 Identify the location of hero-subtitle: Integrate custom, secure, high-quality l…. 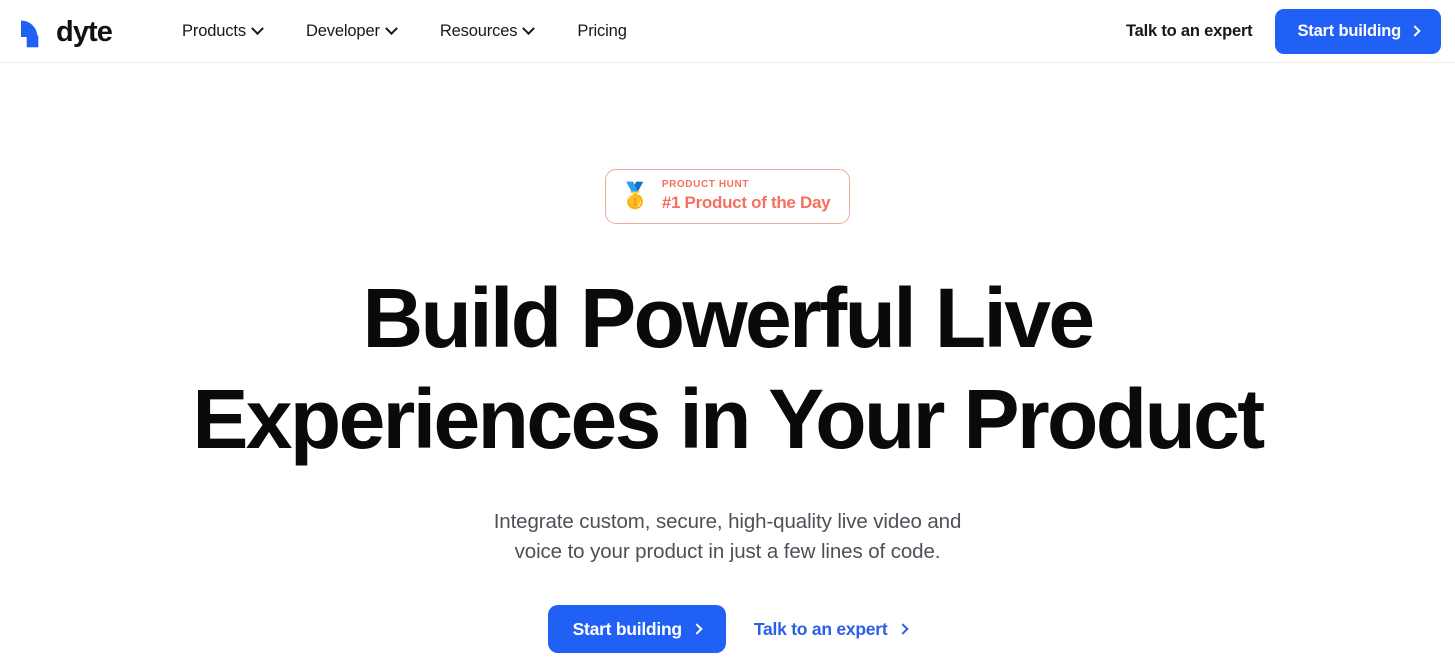
(727, 537).